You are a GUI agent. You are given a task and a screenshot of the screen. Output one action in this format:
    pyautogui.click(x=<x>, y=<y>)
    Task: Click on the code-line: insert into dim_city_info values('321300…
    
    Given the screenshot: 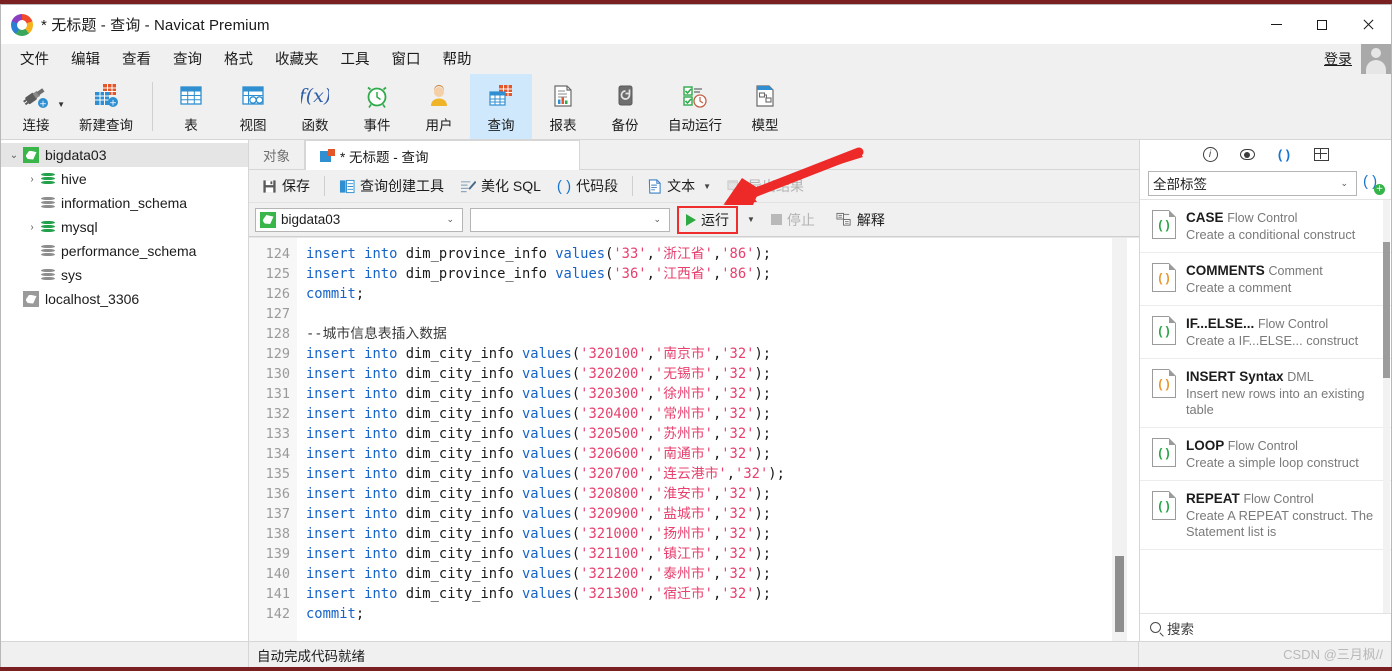 What is the action you would take?
    pyautogui.click(x=709, y=594)
    